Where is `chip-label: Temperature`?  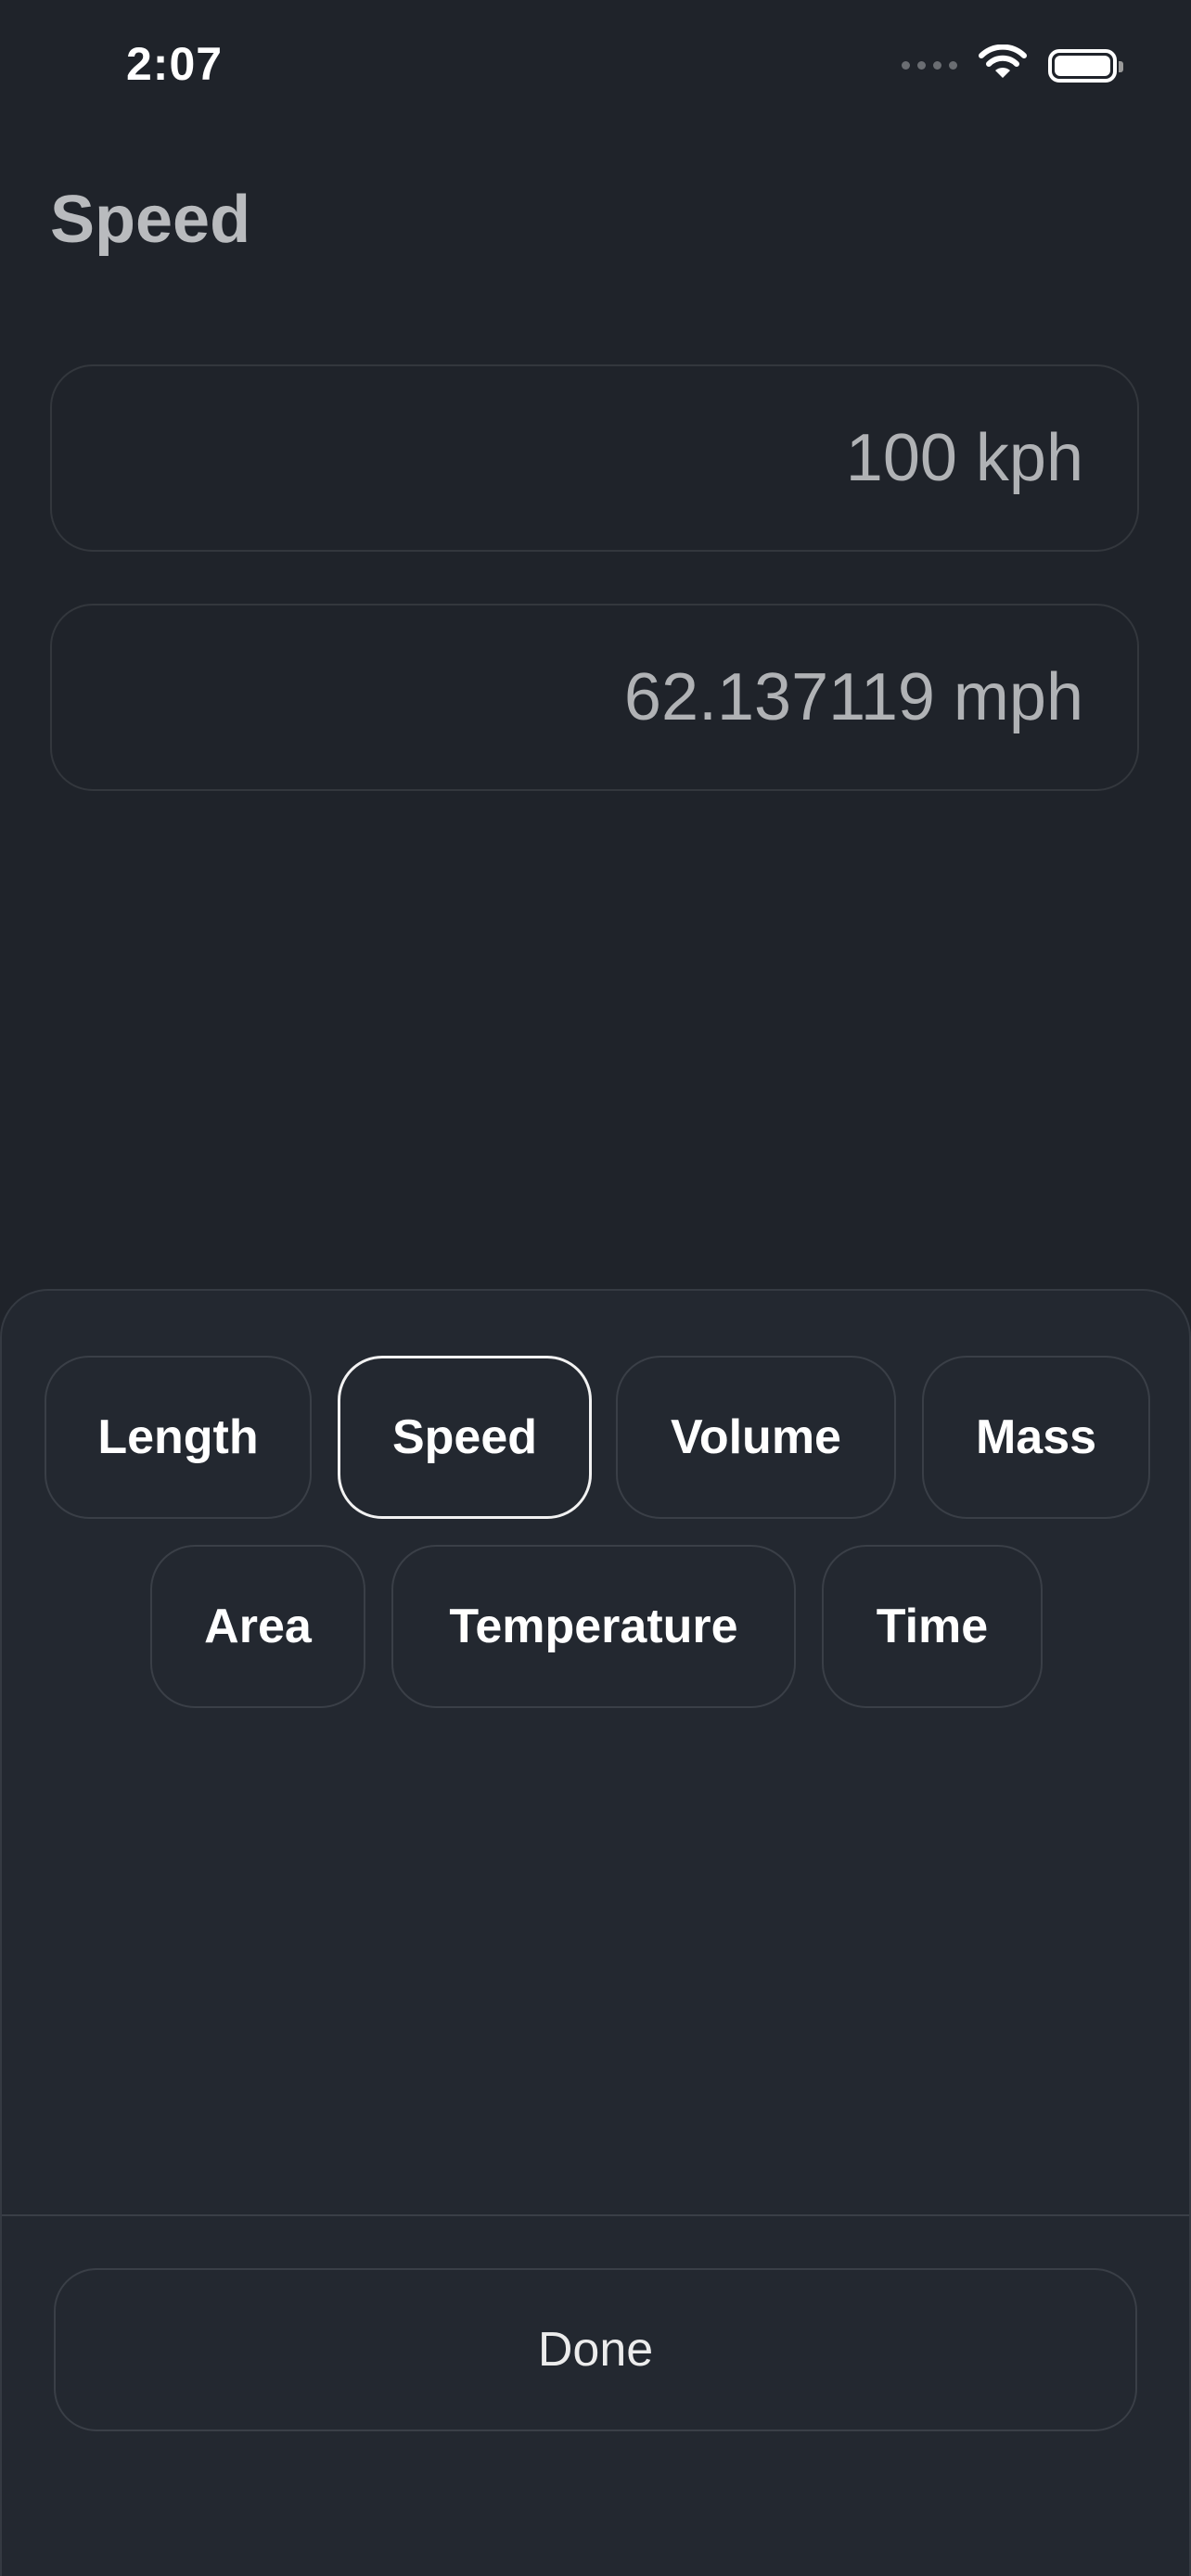
chip-label: Temperature is located at coordinates (593, 1626).